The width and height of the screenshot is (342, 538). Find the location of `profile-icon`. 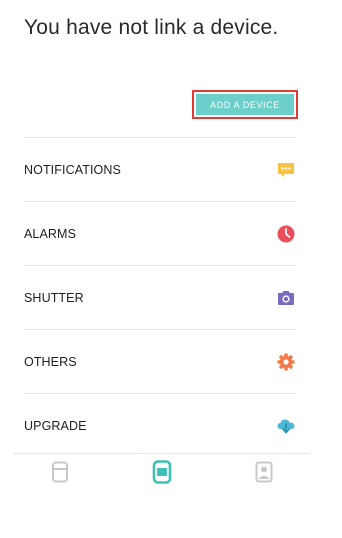

profile-icon is located at coordinates (264, 474).